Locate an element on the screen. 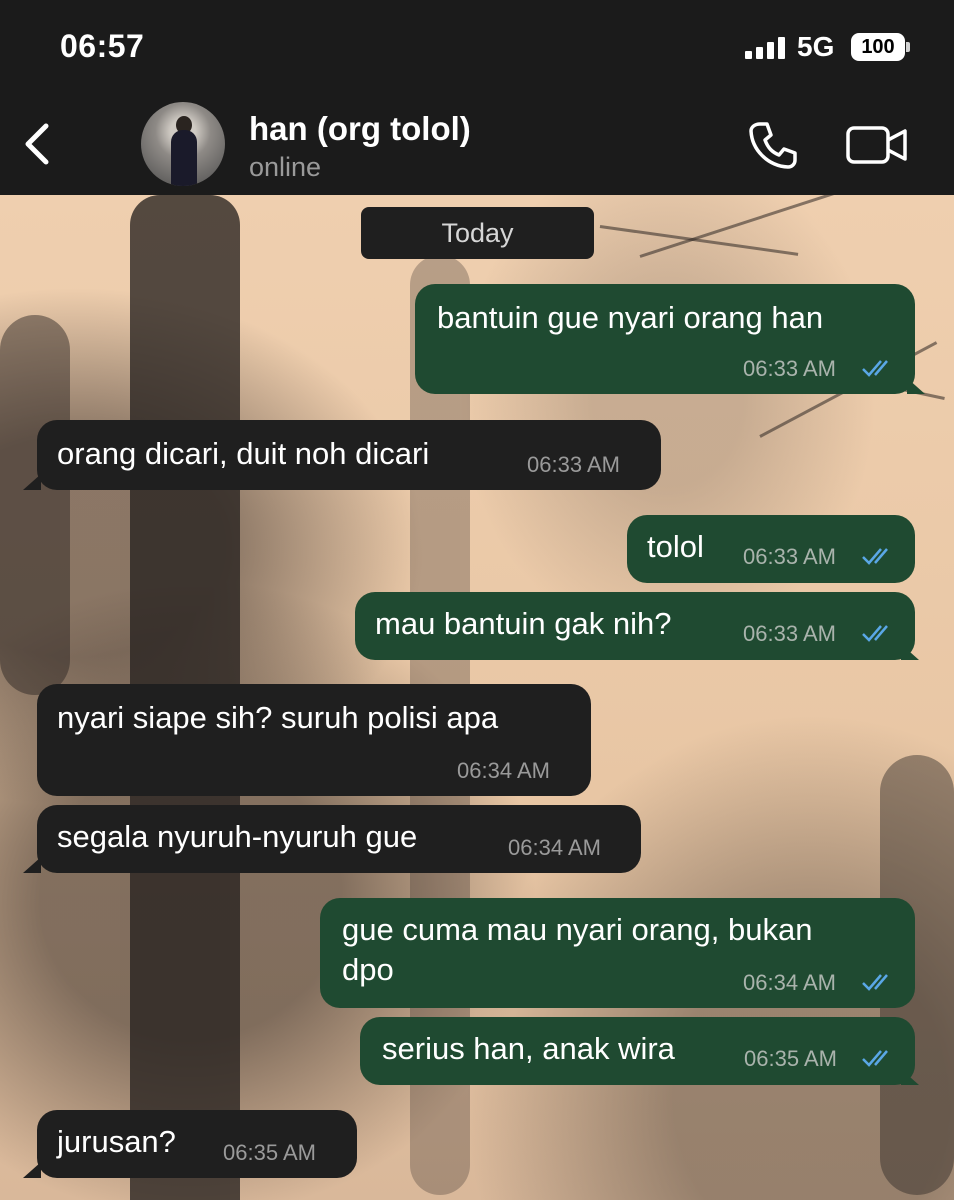  phone-icon is located at coordinates (773, 145).